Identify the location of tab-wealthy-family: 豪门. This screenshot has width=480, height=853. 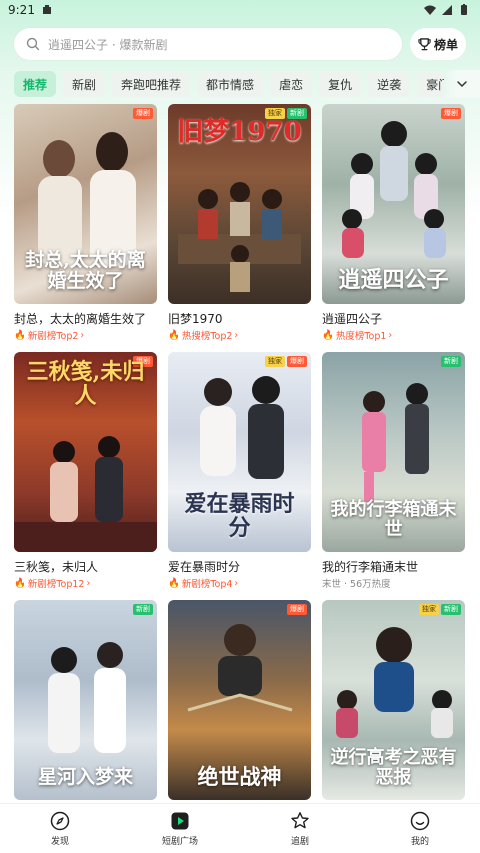
(430, 84).